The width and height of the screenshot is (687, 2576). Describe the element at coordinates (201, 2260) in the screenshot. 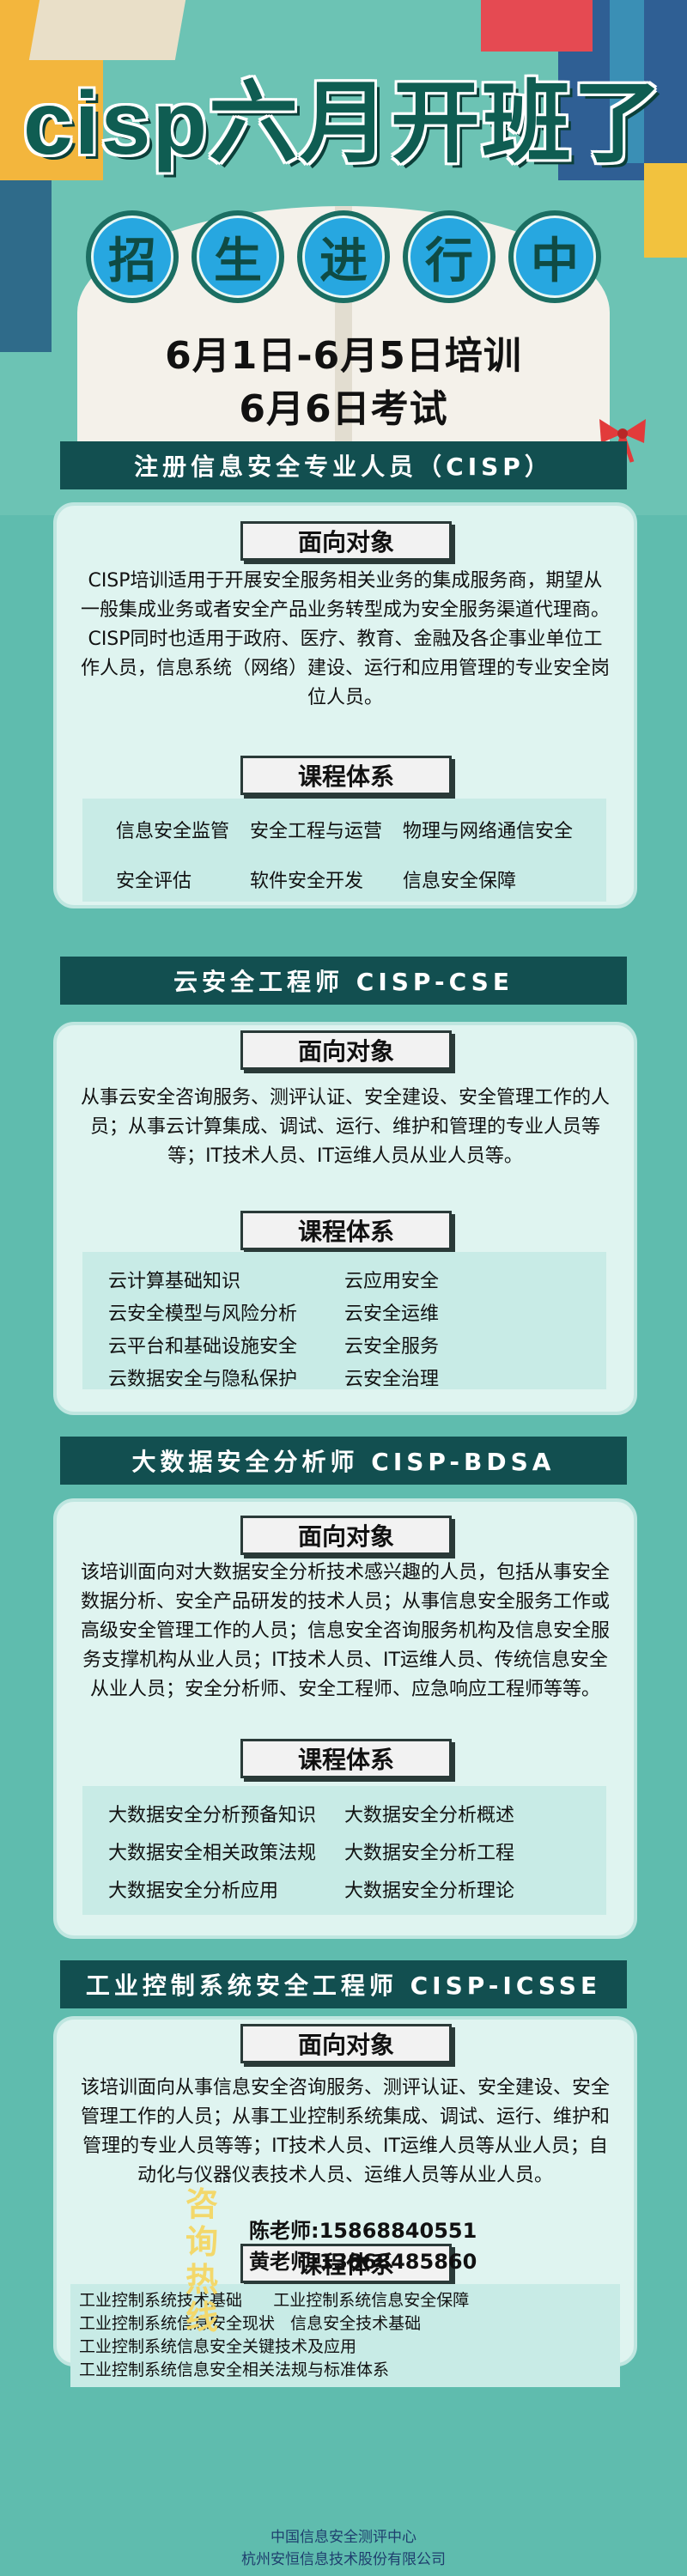

I see `hotline-label: 咨询热线` at that location.